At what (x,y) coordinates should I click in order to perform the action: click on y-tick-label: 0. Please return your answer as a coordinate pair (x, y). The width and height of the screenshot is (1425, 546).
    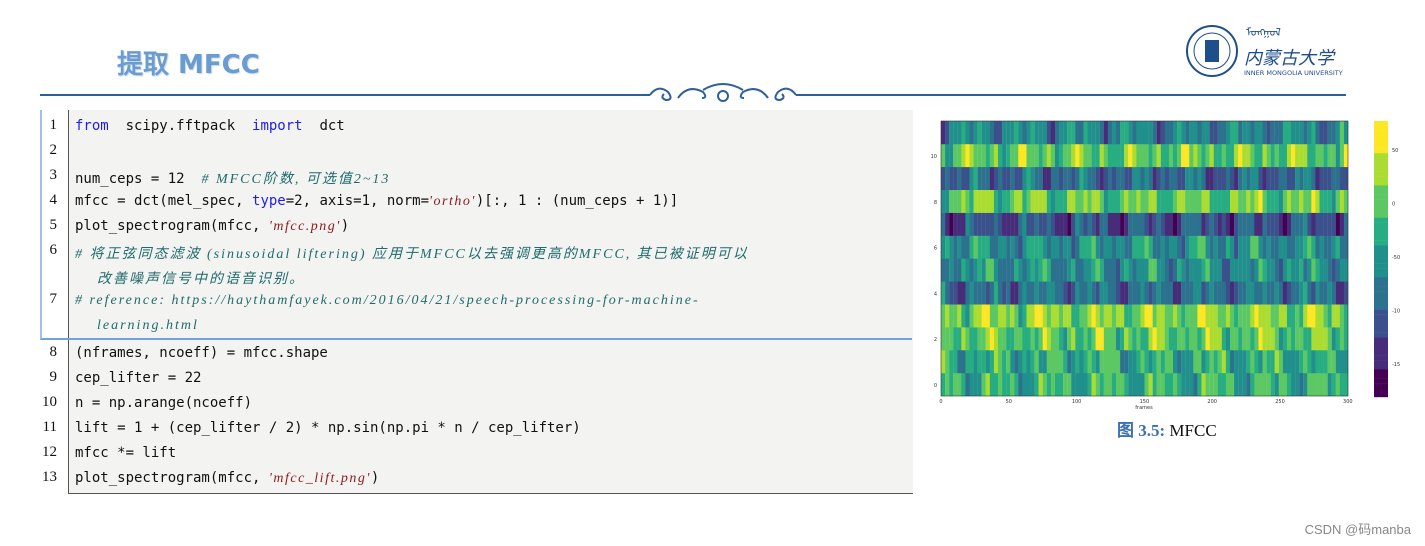
    Looking at the image, I should click on (935, 386).